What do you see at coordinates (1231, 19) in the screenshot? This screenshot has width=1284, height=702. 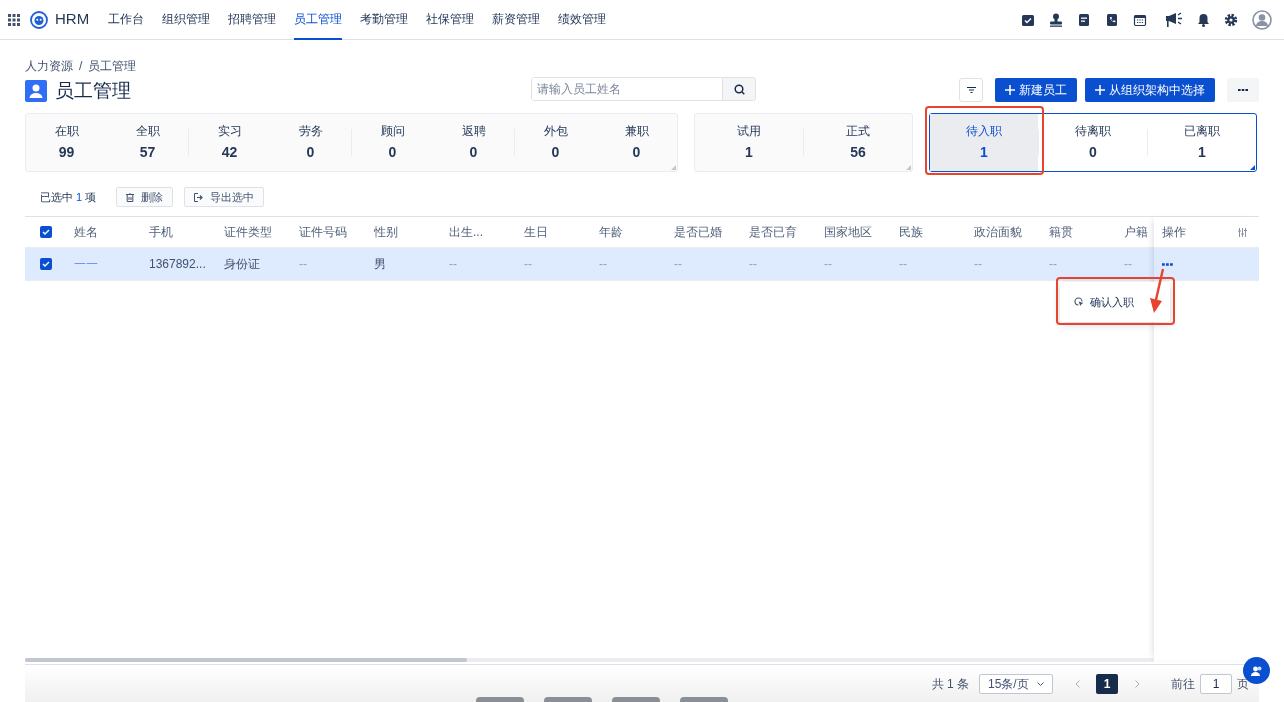 I see `settings-icon` at bounding box center [1231, 19].